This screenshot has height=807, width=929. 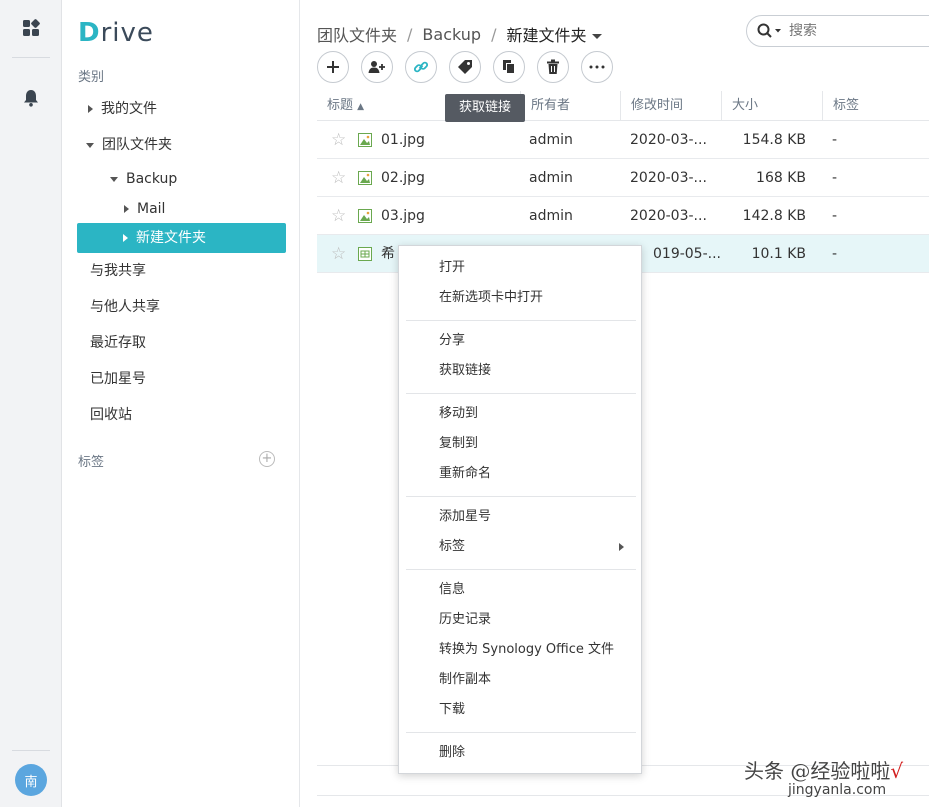 I want to click on sidebar-item-mail: Mail, so click(x=144, y=209).